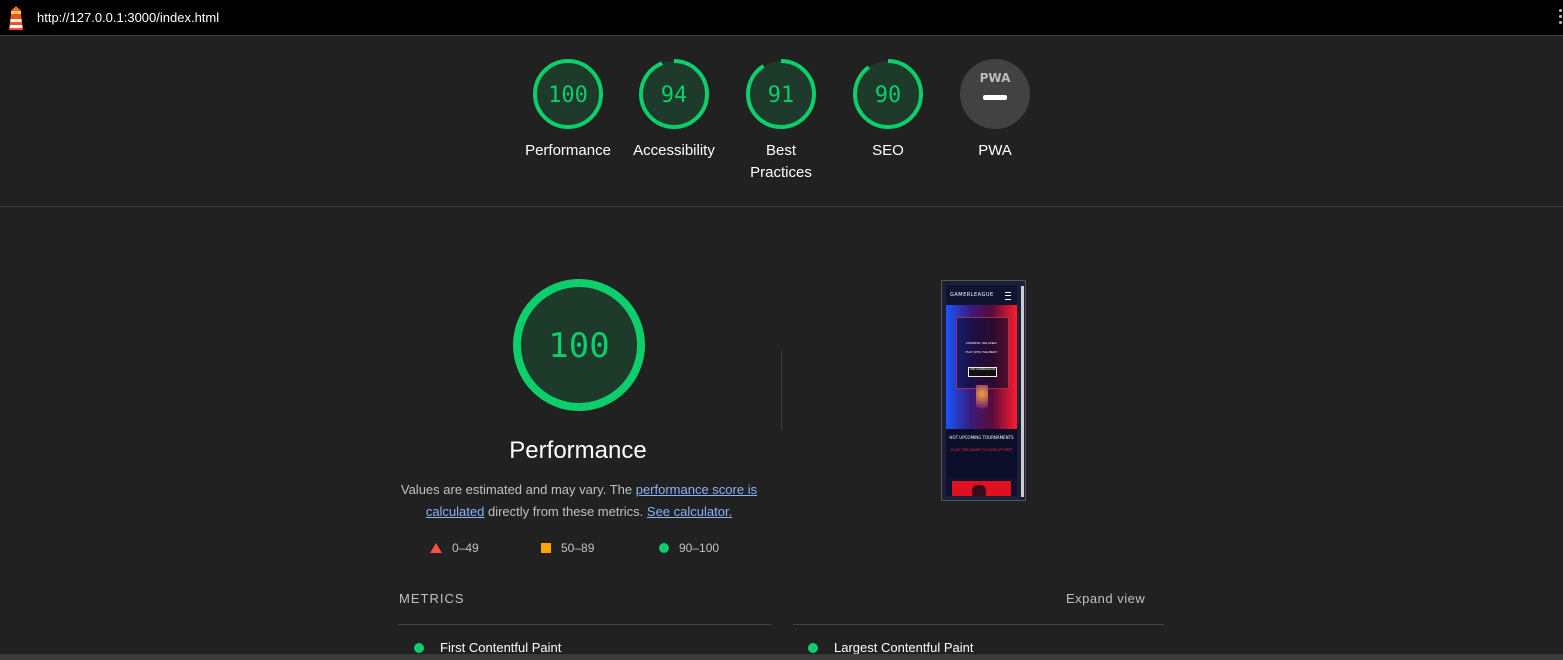 This screenshot has height=660, width=1563. Describe the element at coordinates (888, 150) in the screenshot. I see `gauge-label: SEO` at that location.